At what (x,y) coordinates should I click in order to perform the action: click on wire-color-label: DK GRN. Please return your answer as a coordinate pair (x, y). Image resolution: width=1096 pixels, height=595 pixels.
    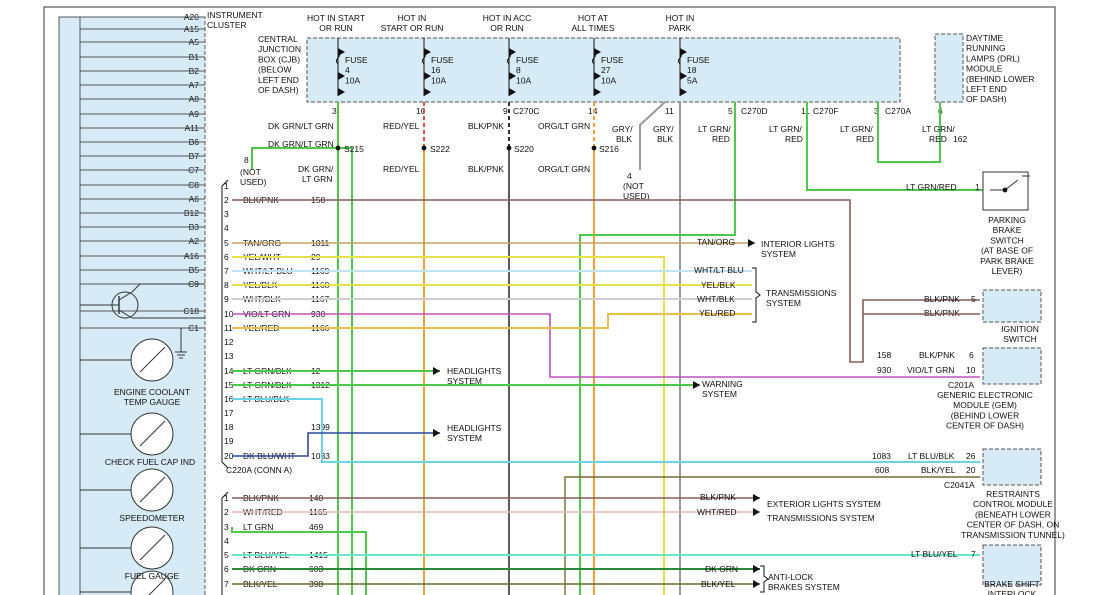
    Looking at the image, I should click on (721, 569).